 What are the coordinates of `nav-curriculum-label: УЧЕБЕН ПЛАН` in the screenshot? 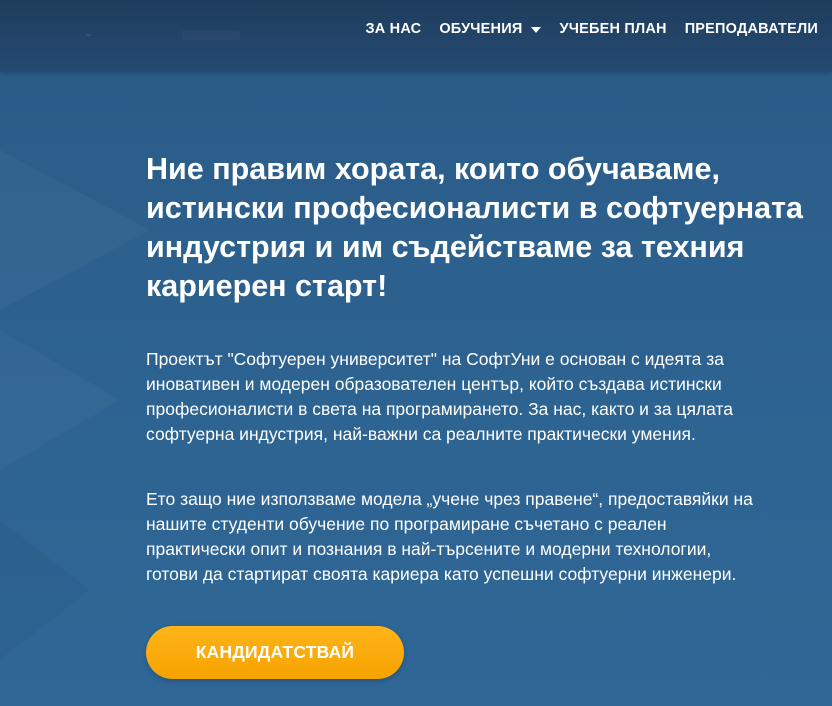 It's located at (613, 29).